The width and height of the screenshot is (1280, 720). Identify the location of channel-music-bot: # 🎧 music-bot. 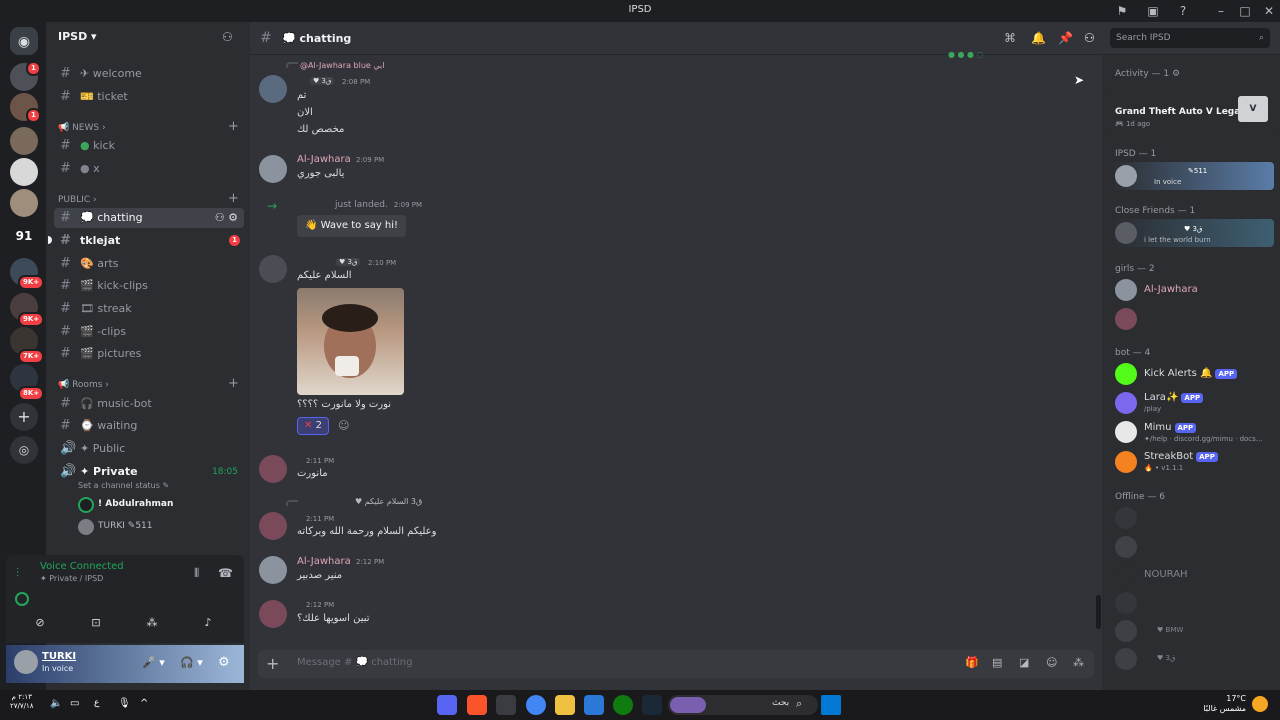
(149, 404).